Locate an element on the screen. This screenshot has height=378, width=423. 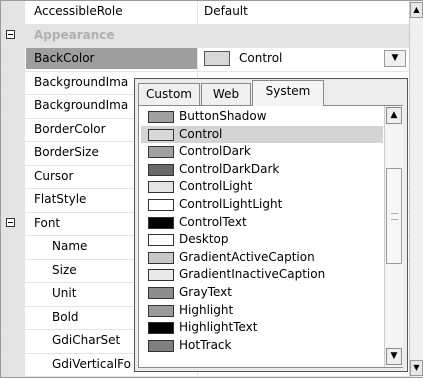
color-name: ControlDark is located at coordinates (215, 151).